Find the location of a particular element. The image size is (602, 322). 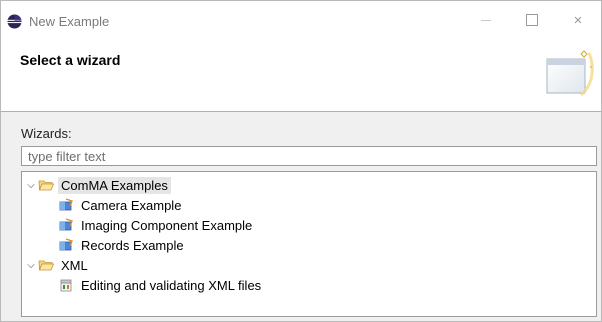

tree-item-camera-example: Camera Example is located at coordinates (121, 205).